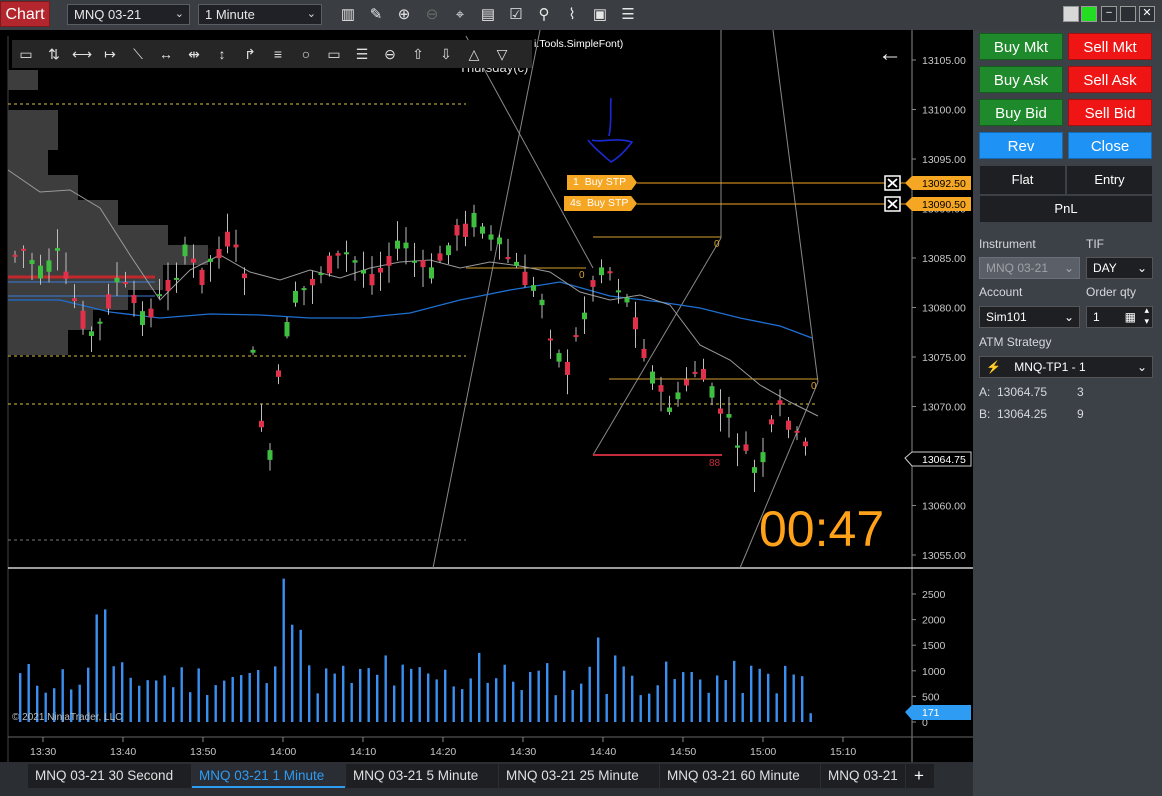 The image size is (1162, 796). I want to click on tab-5-minute: MNQ 03-21 5 Minute, so click(422, 776).